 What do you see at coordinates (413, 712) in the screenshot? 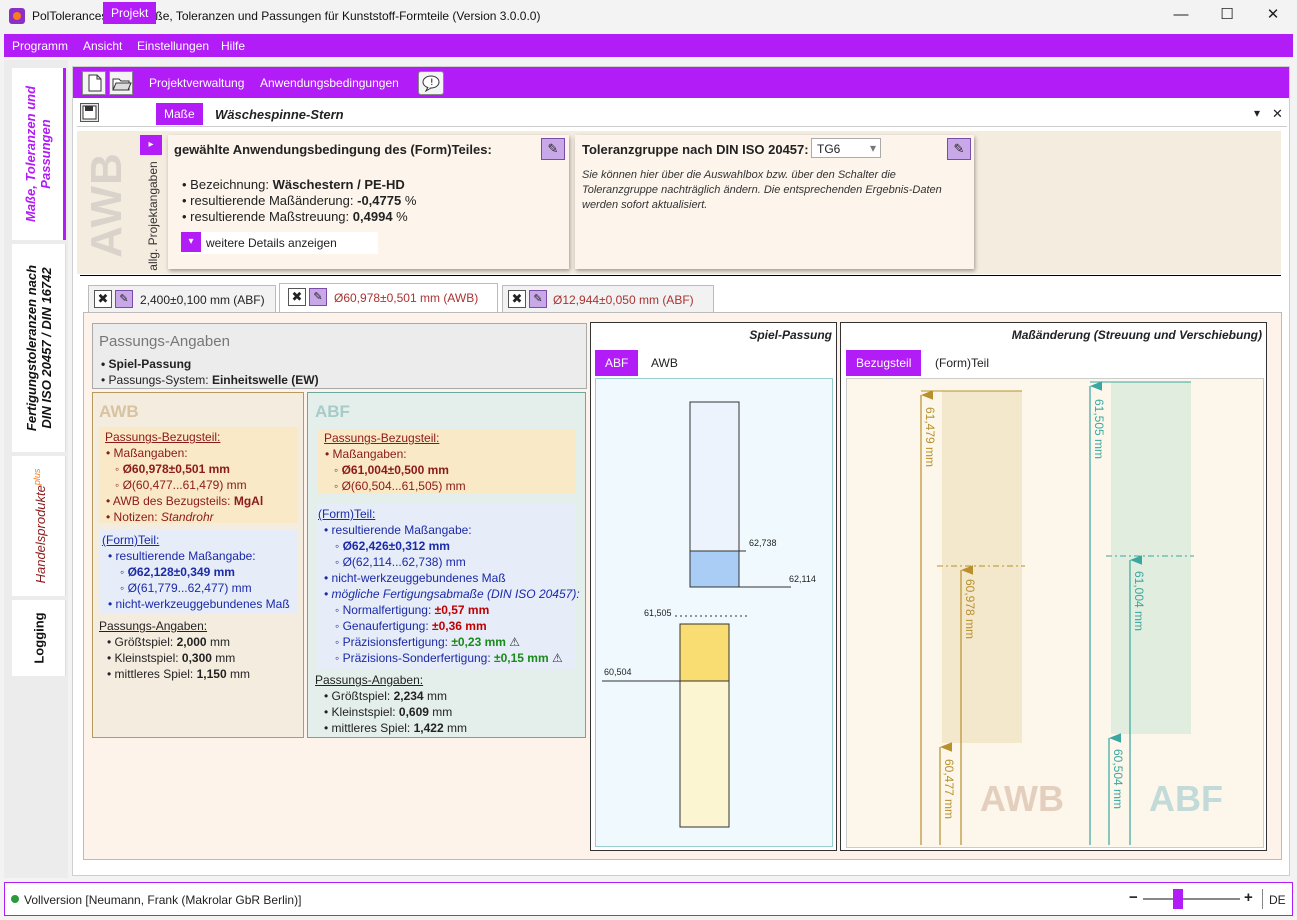
I see `kleinstspiel-value: 0,609` at bounding box center [413, 712].